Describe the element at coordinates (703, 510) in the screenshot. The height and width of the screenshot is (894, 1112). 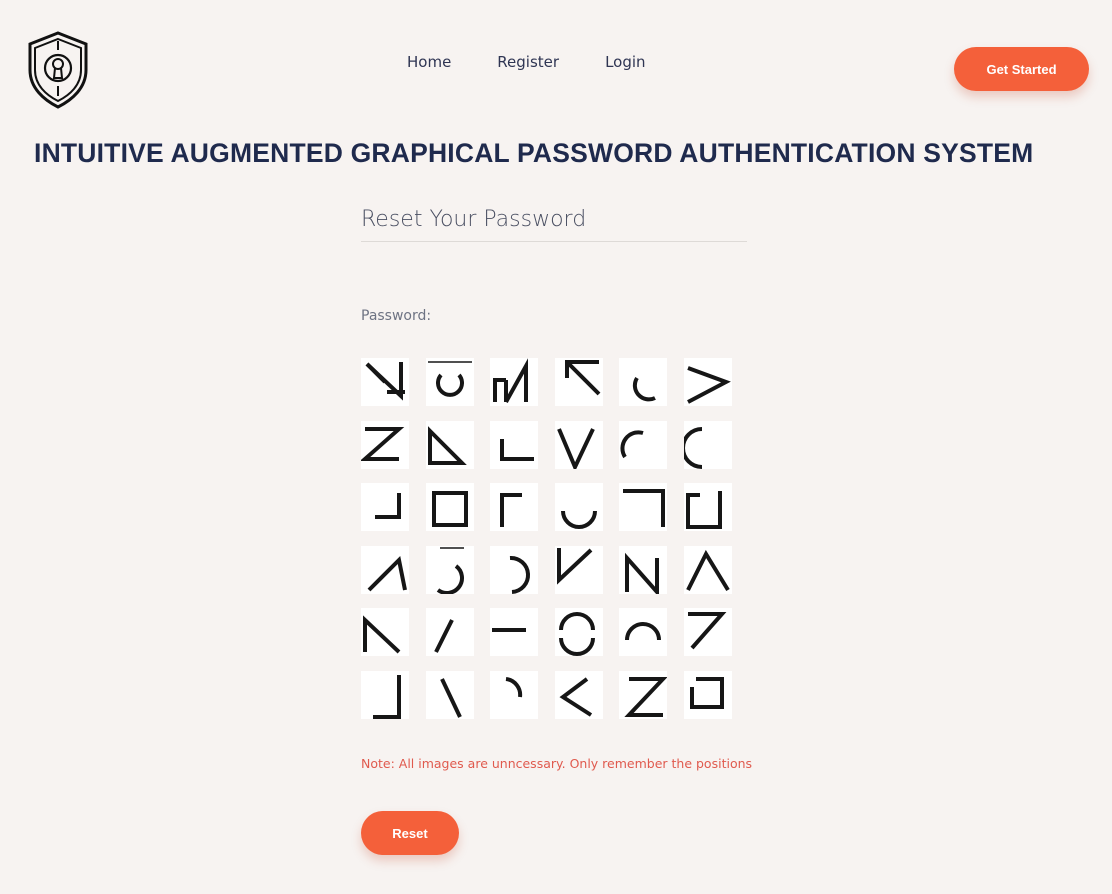
I see `square-open-right-icon` at that location.